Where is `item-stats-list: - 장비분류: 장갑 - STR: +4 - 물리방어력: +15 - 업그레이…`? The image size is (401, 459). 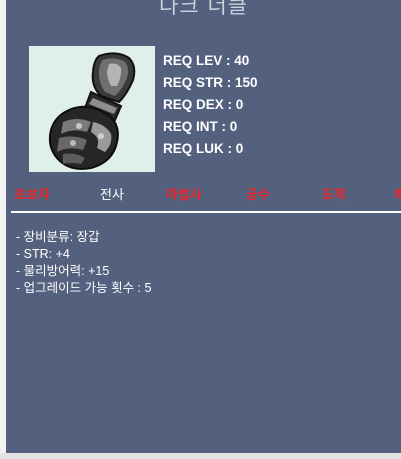
item-stats-list: - 장비분류: 장갑 - STR: +4 - 물리방어력: +15 - 업그레이… is located at coordinates (83, 263).